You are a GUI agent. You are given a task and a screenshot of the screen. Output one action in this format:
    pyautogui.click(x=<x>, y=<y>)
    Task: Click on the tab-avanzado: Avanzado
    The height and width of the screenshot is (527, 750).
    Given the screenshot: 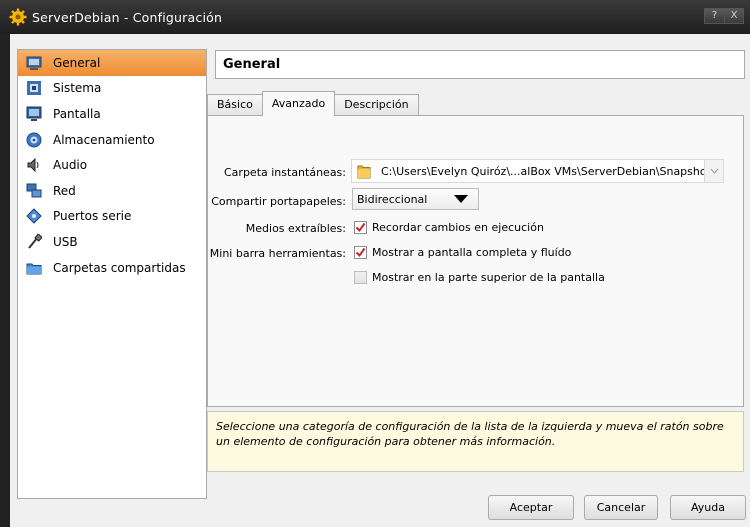 What is the action you would take?
    pyautogui.click(x=298, y=103)
    